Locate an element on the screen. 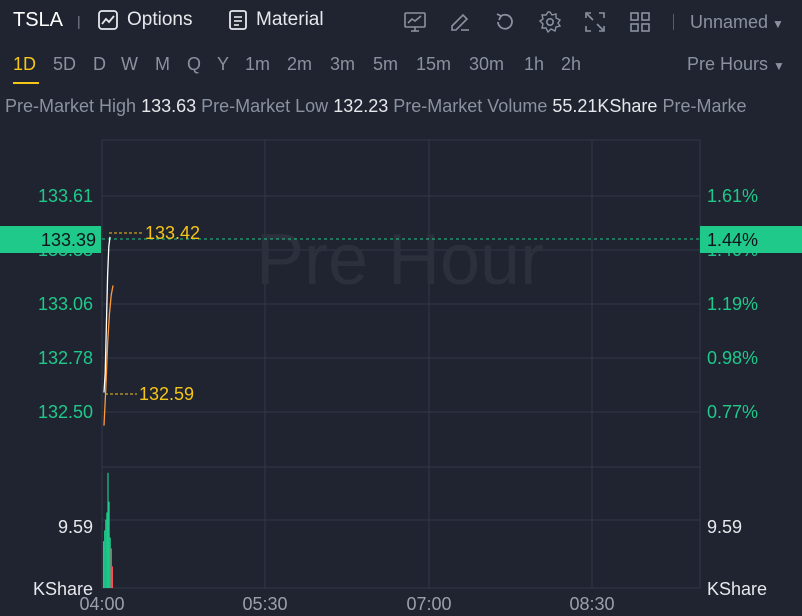 Image resolution: width=802 pixels, height=616 pixels. price-tick-label: 133.61 is located at coordinates (65, 196).